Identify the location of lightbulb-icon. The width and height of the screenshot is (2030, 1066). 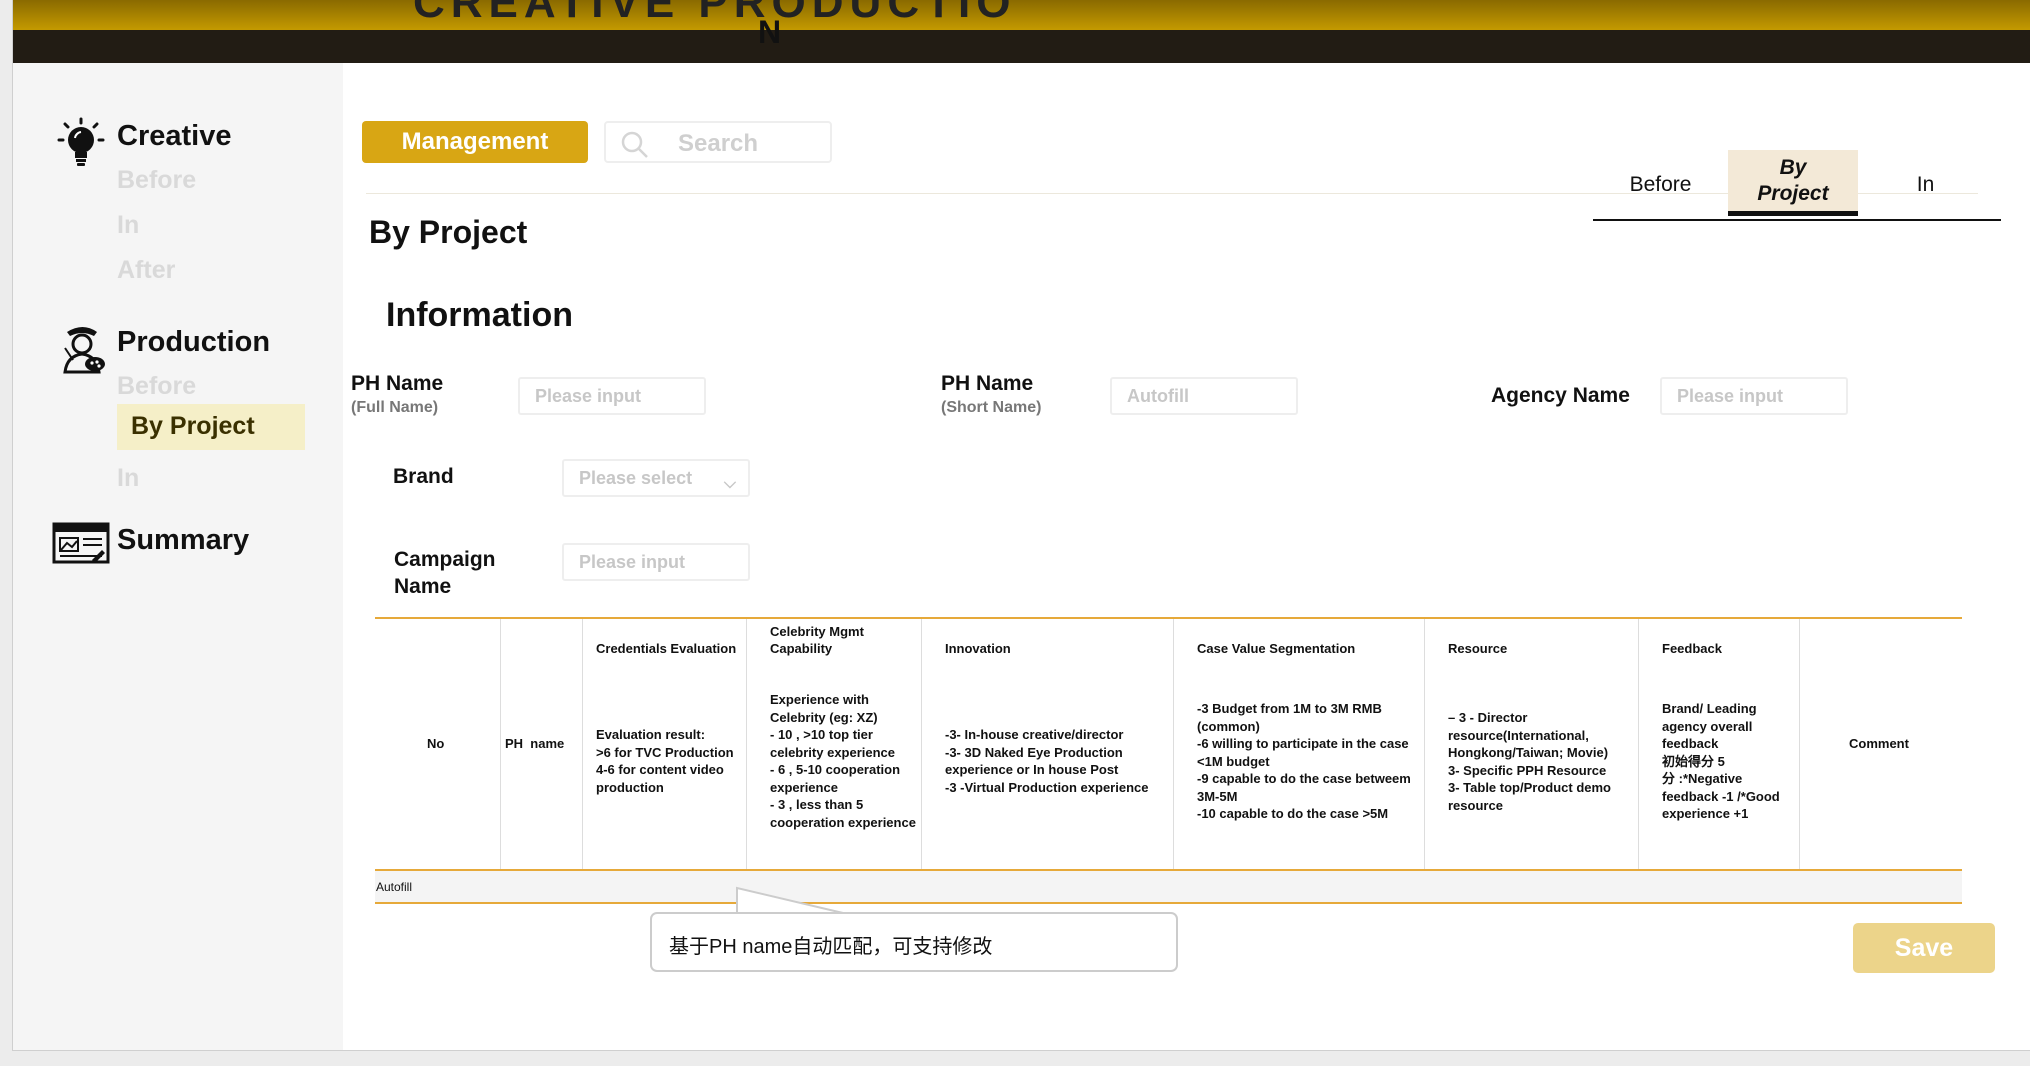
(81, 141).